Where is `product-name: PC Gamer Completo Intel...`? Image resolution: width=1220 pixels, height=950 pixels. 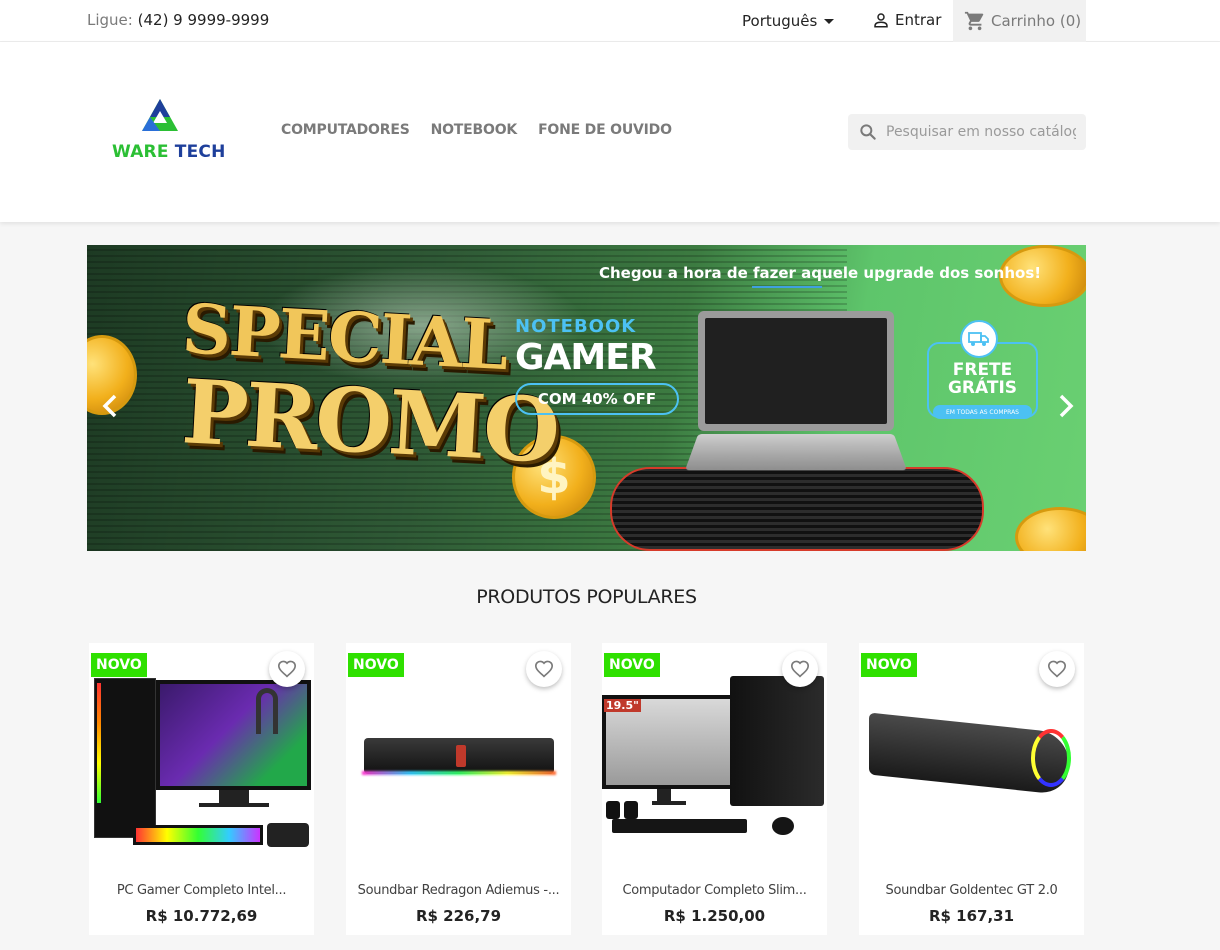 product-name: PC Gamer Completo Intel... is located at coordinates (201, 890).